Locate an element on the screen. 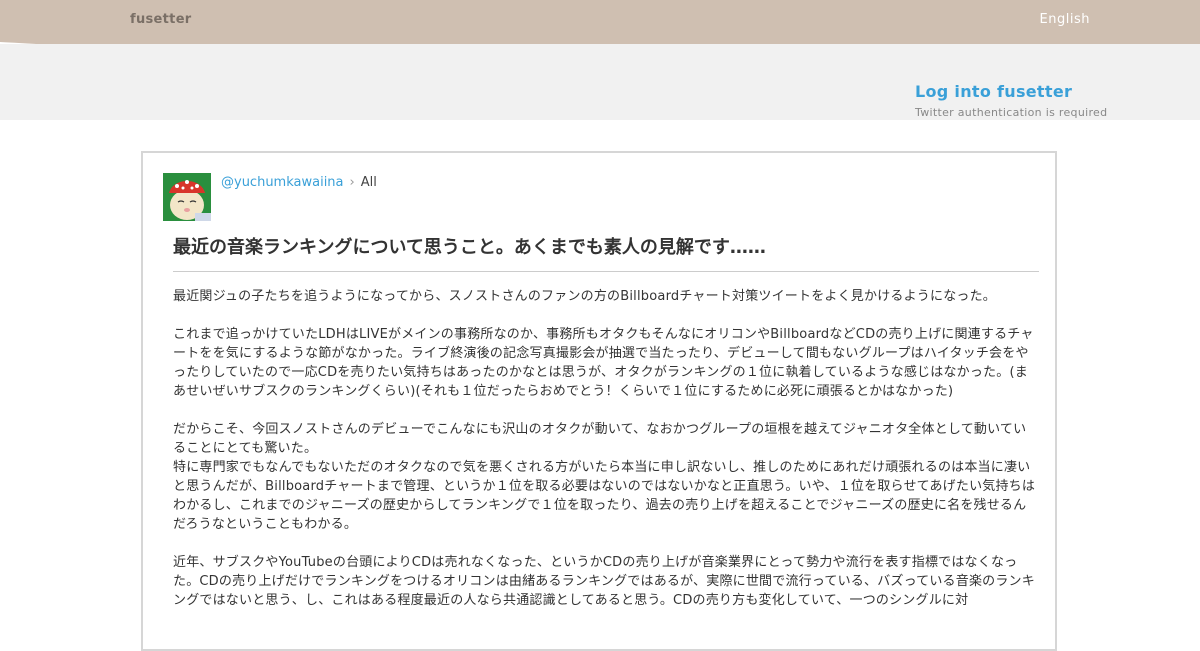  category-link: All is located at coordinates (369, 182).